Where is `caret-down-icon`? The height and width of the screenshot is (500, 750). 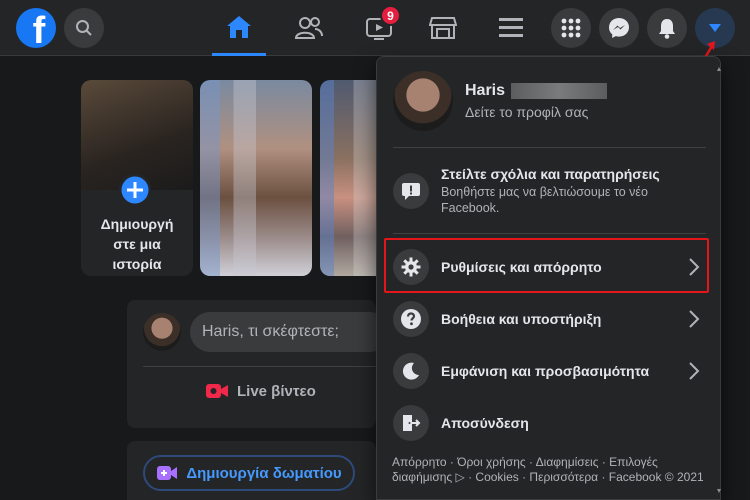
caret-down-icon is located at coordinates (715, 28).